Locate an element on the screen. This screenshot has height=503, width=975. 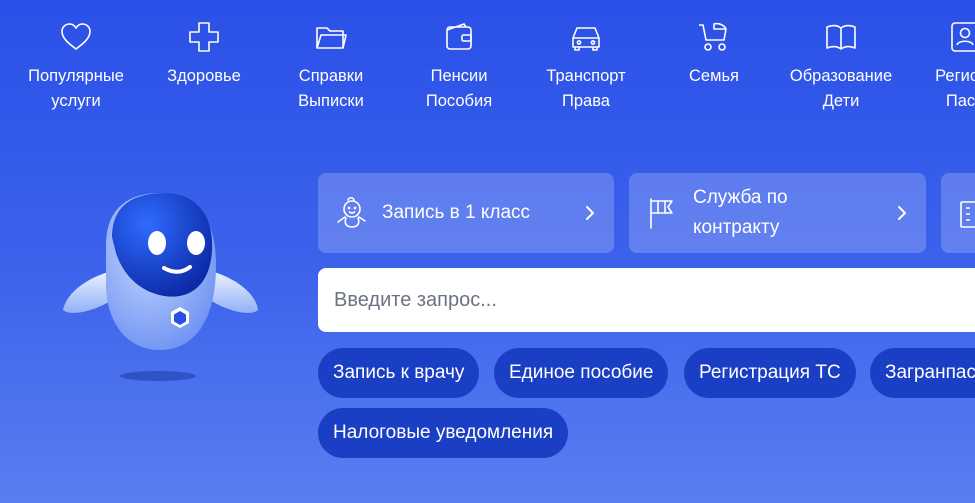
category-registration: Регистр Пасп is located at coordinates (940, 67).